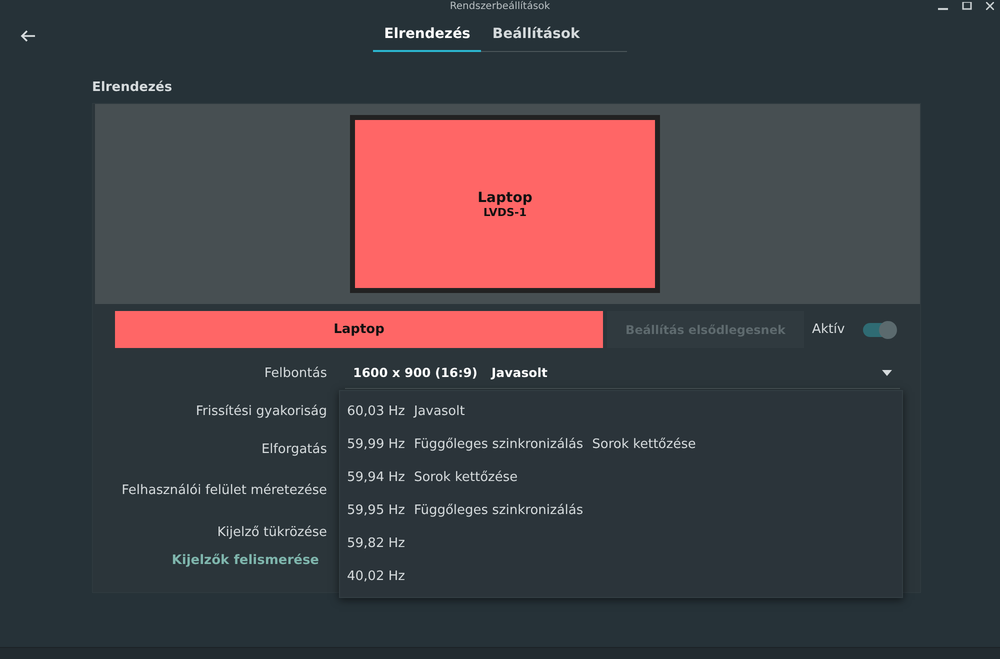 This screenshot has height=659, width=1000. Describe the element at coordinates (224, 490) in the screenshot. I see `setting-label: Felhasználói felület méretezése` at that location.